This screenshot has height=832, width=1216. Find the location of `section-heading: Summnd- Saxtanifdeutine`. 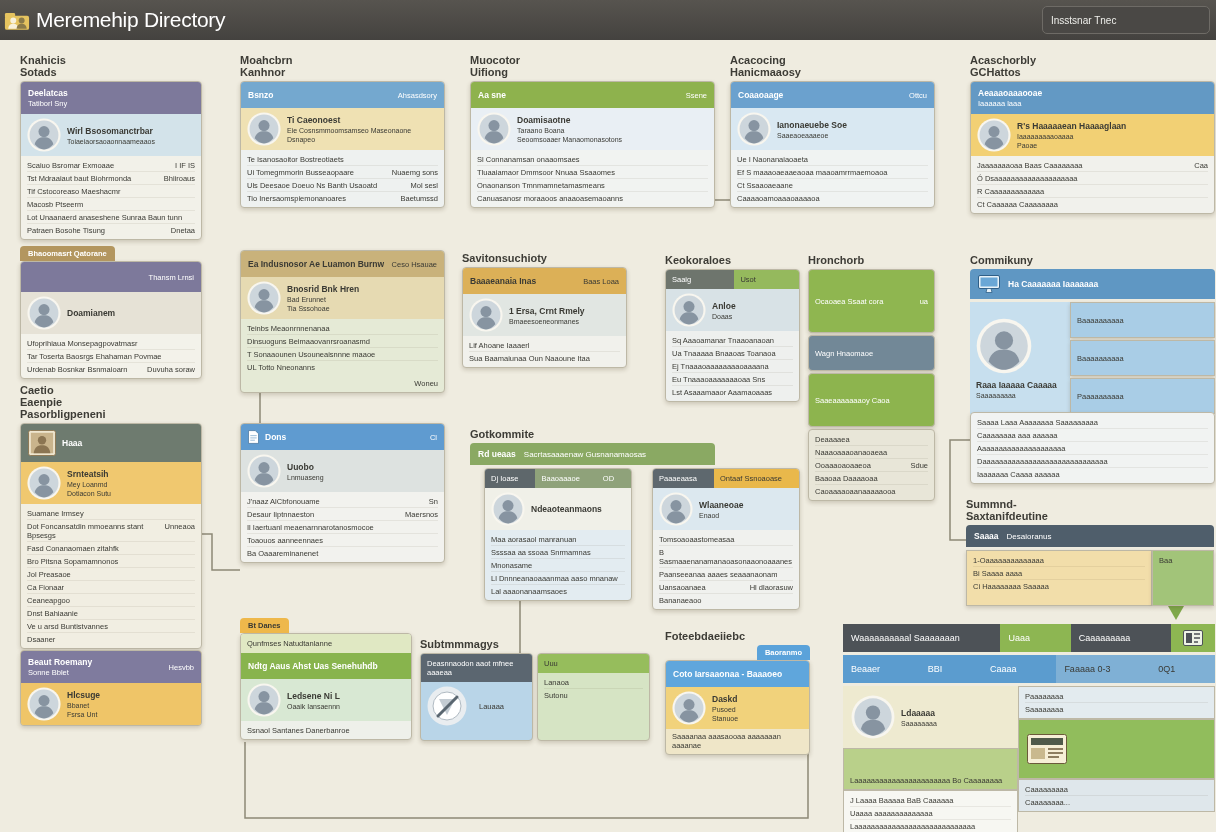

section-heading: Summnd- Saxtanifdeutine is located at coordinates (1007, 510).